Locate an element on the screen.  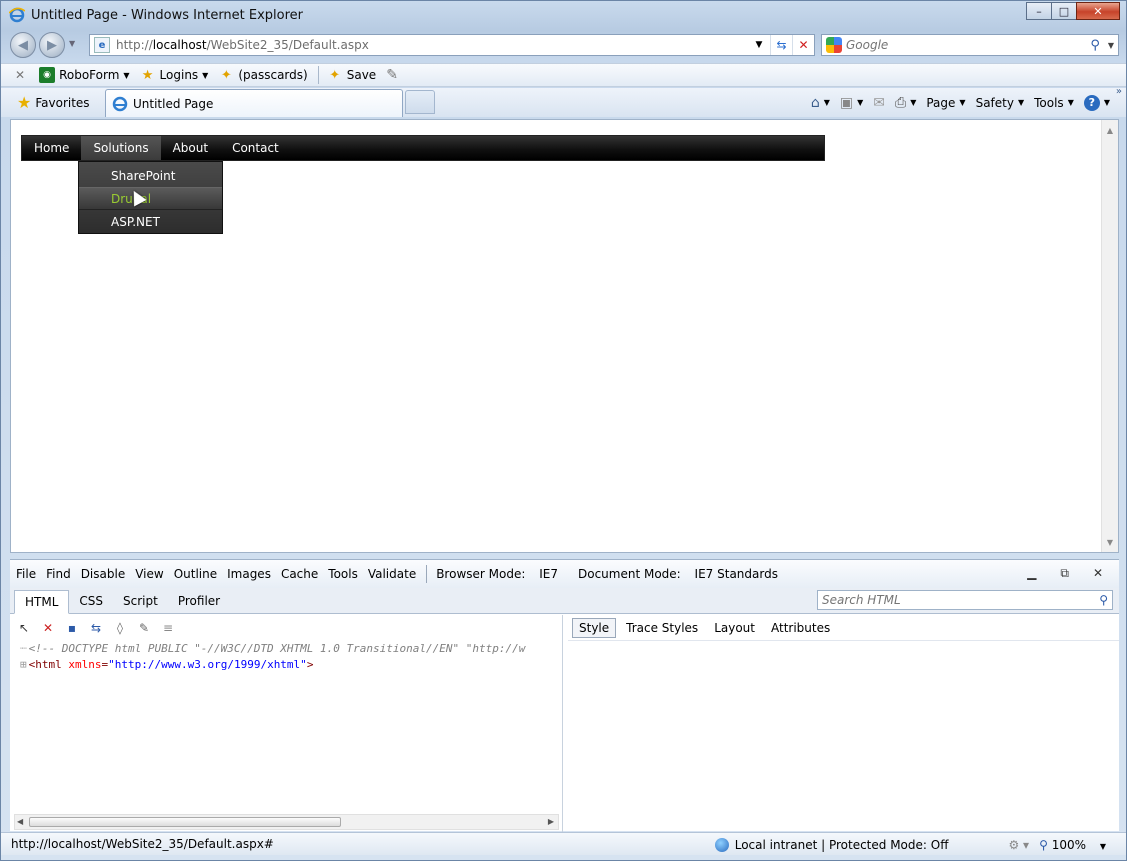
protected-mode-icon: ⚙ ▾ is located at coordinates (1018, 845).